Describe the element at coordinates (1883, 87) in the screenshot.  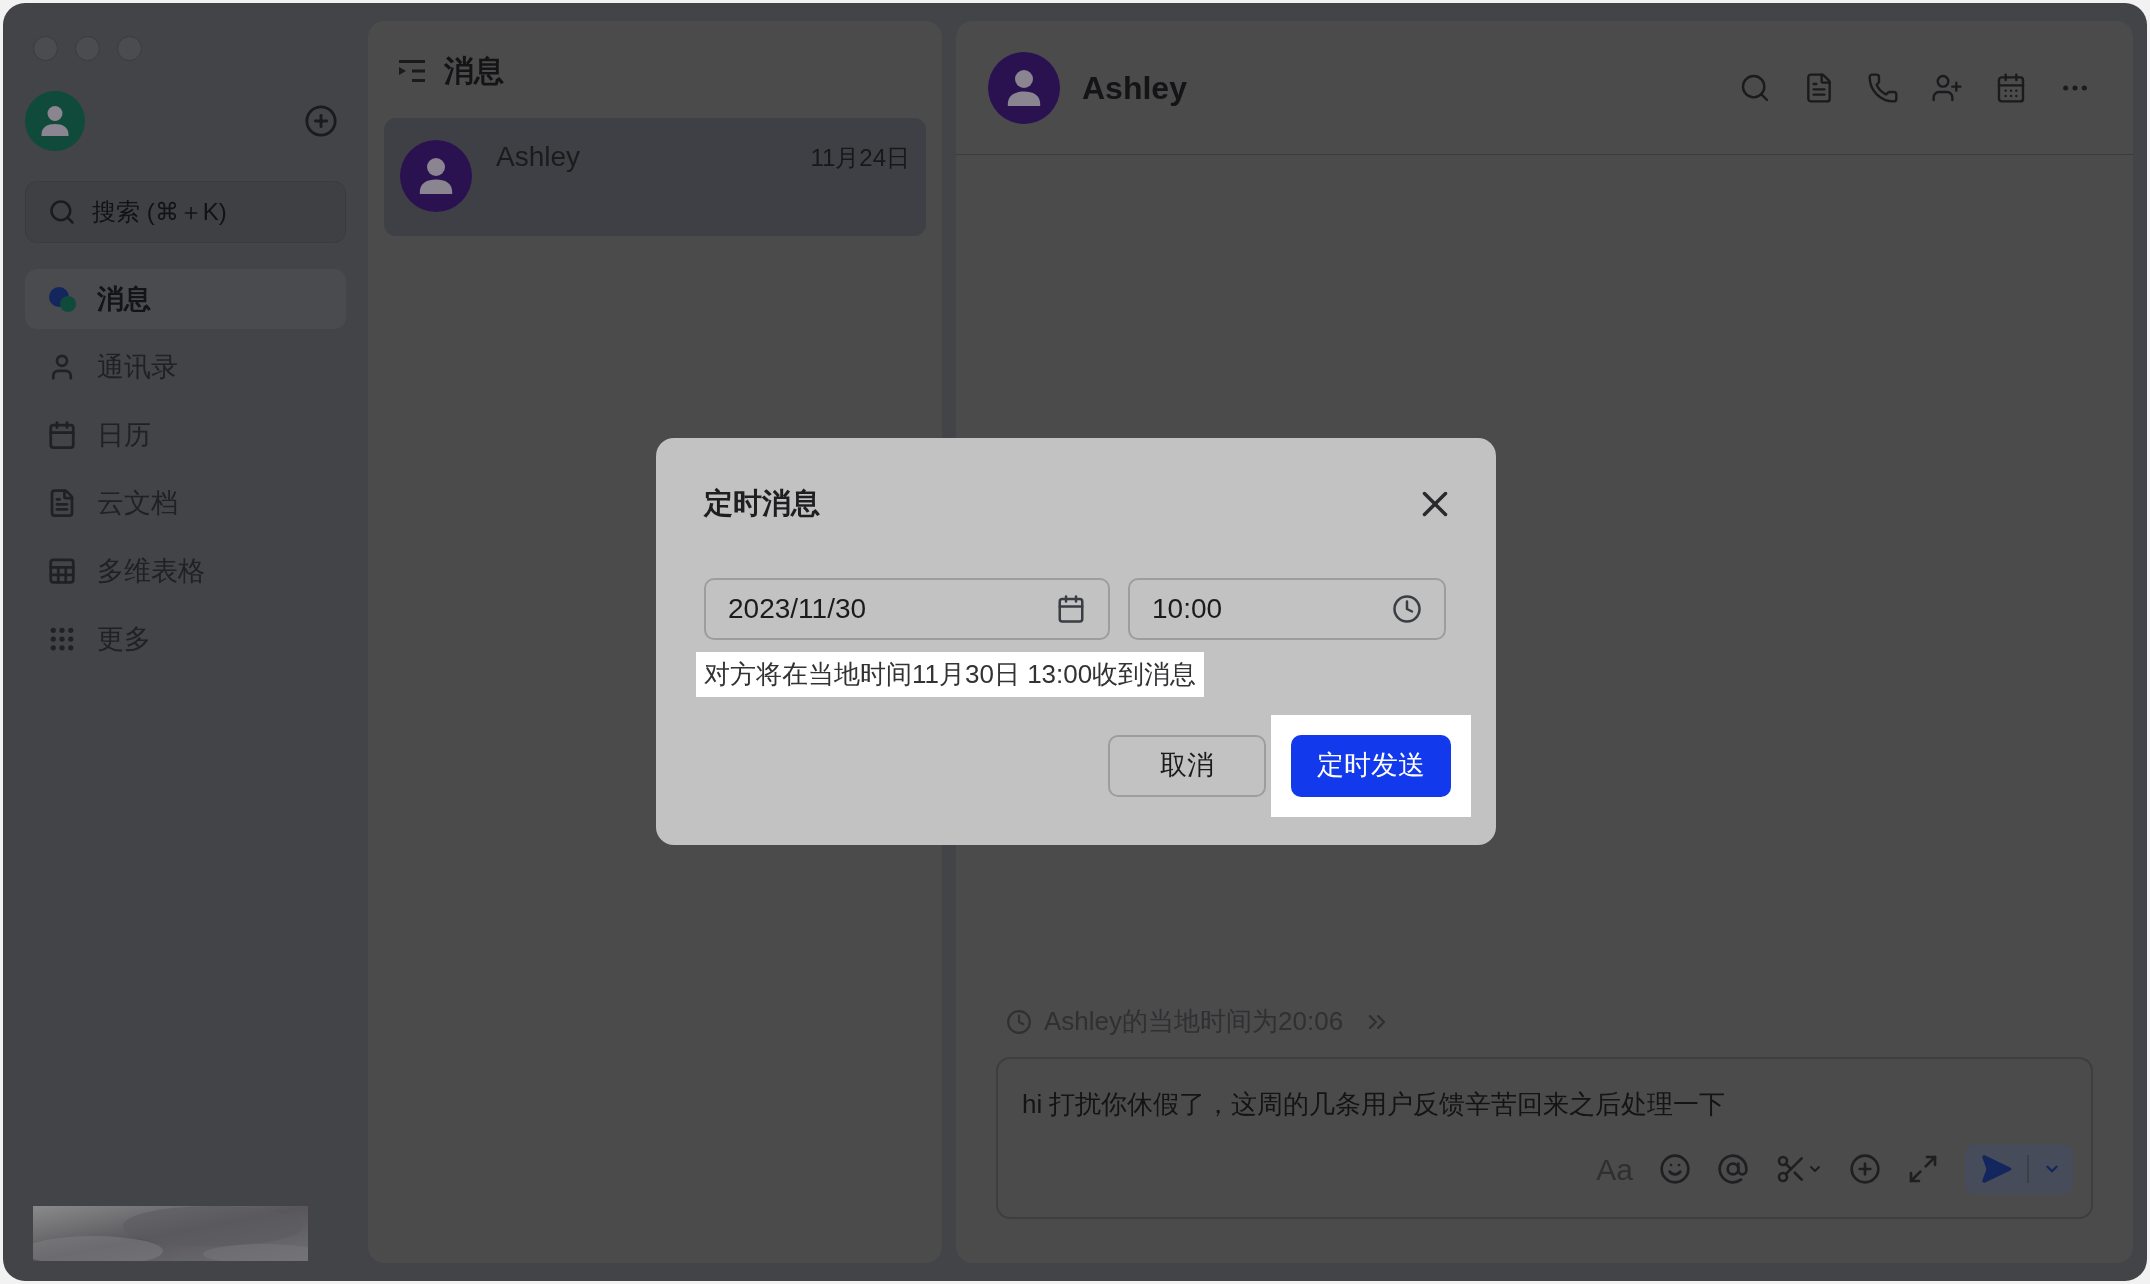
I see `phone-icon` at that location.